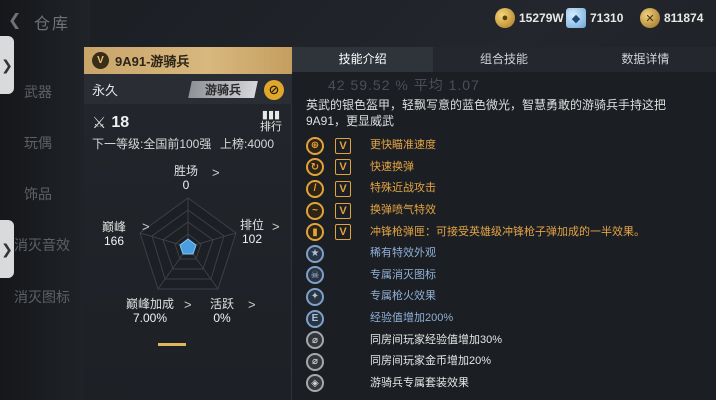  I want to click on rank-number: 18, so click(120, 122).